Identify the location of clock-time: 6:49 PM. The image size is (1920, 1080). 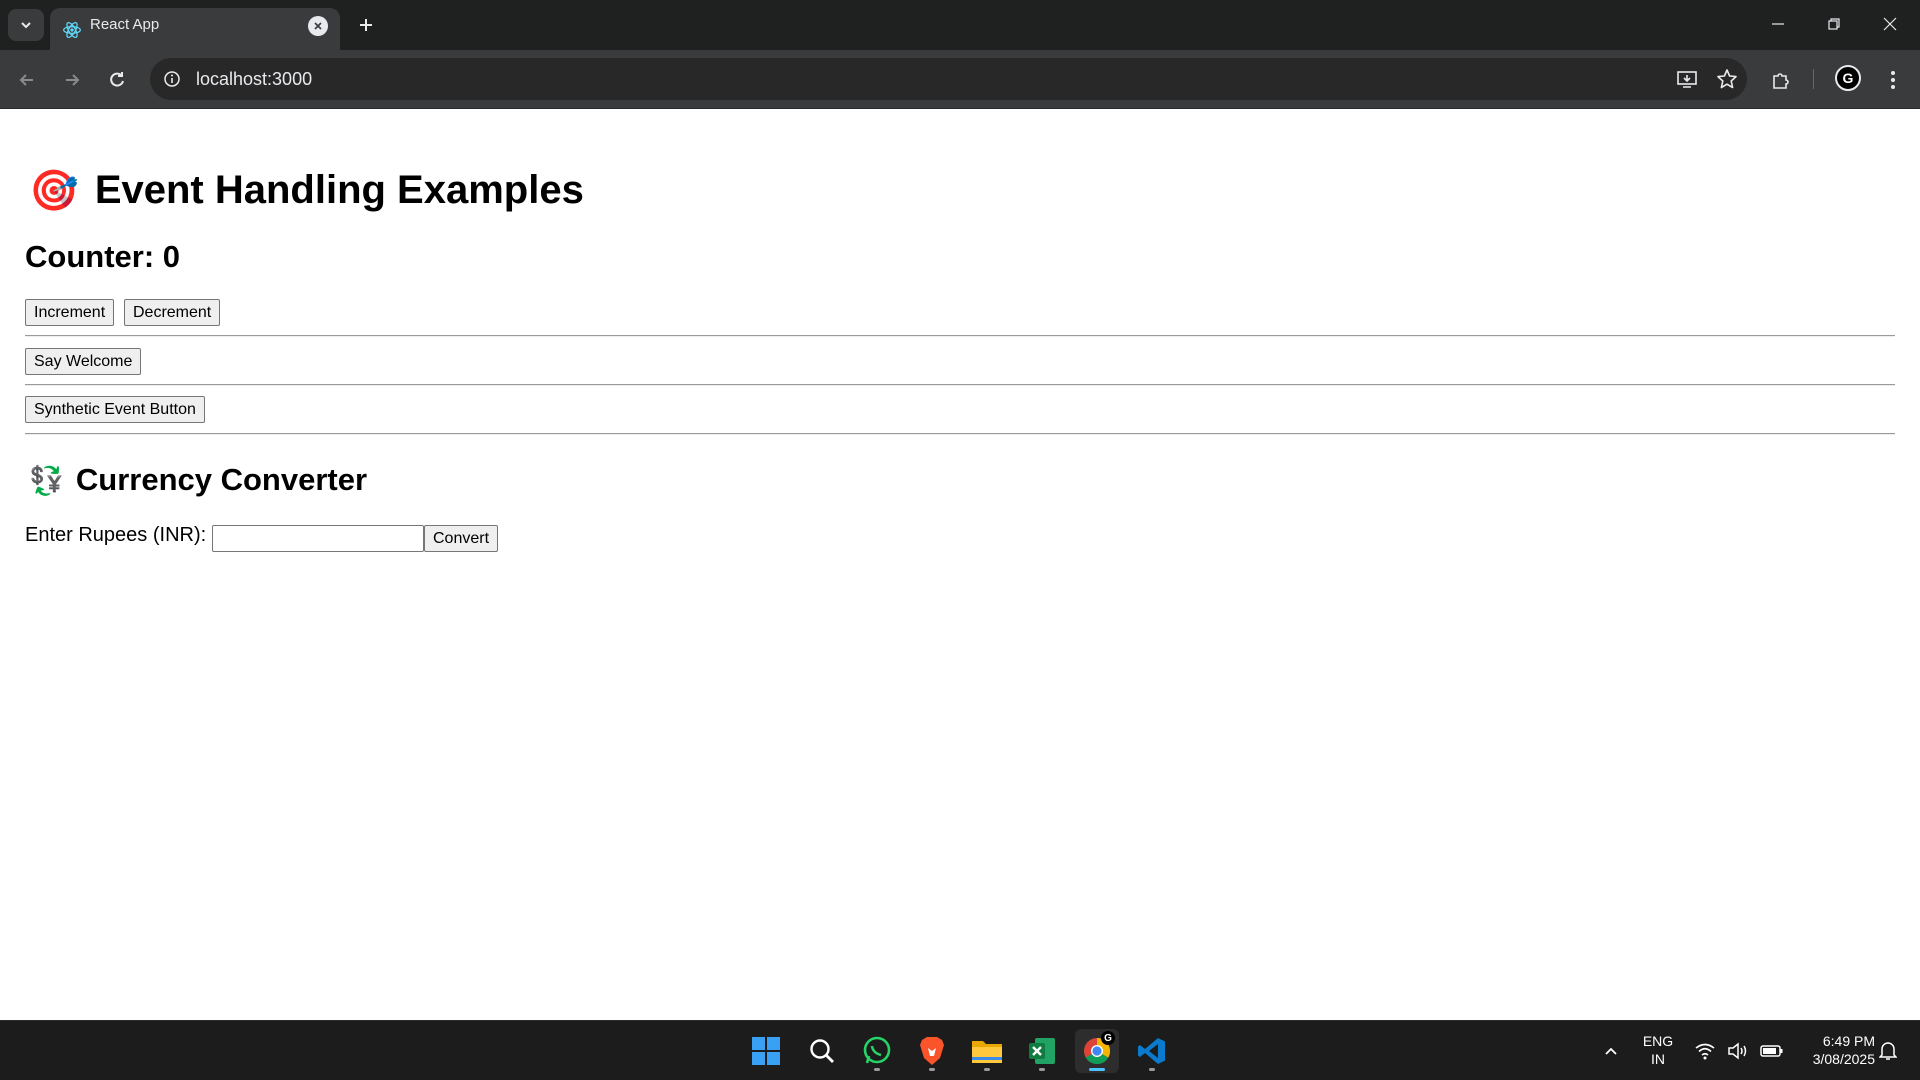
(1848, 1041).